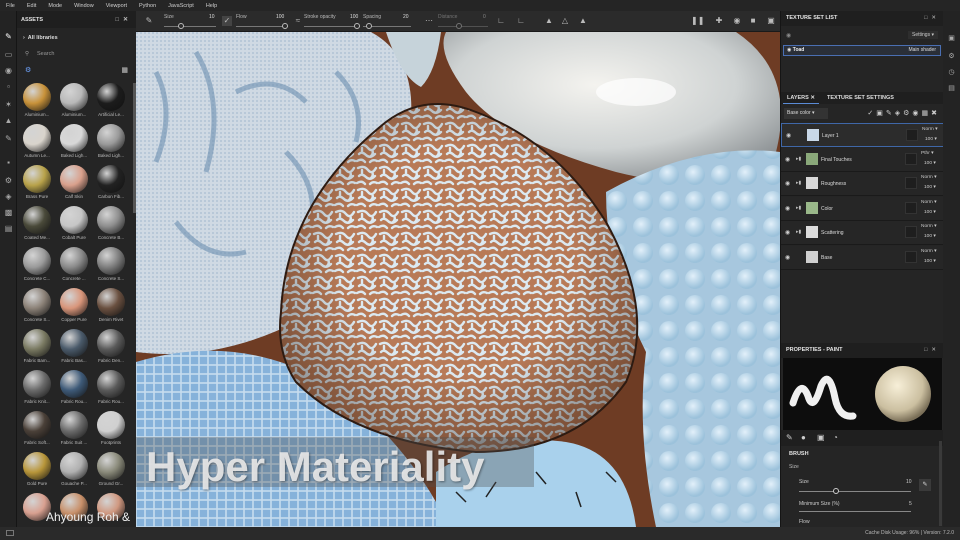  Describe the element at coordinates (862, 50) in the screenshot. I see `texture-set-row: ◉ Toad Main shader` at that location.